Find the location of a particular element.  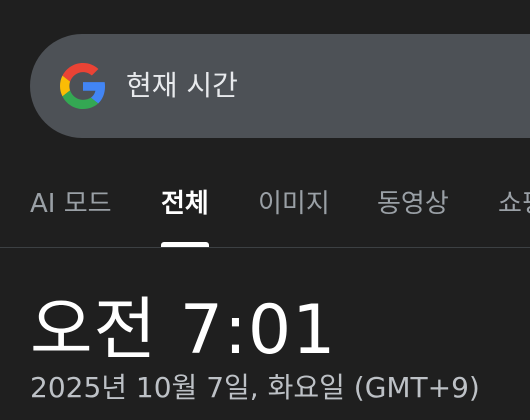

current-time: 오전 7:01 is located at coordinates (183, 330).